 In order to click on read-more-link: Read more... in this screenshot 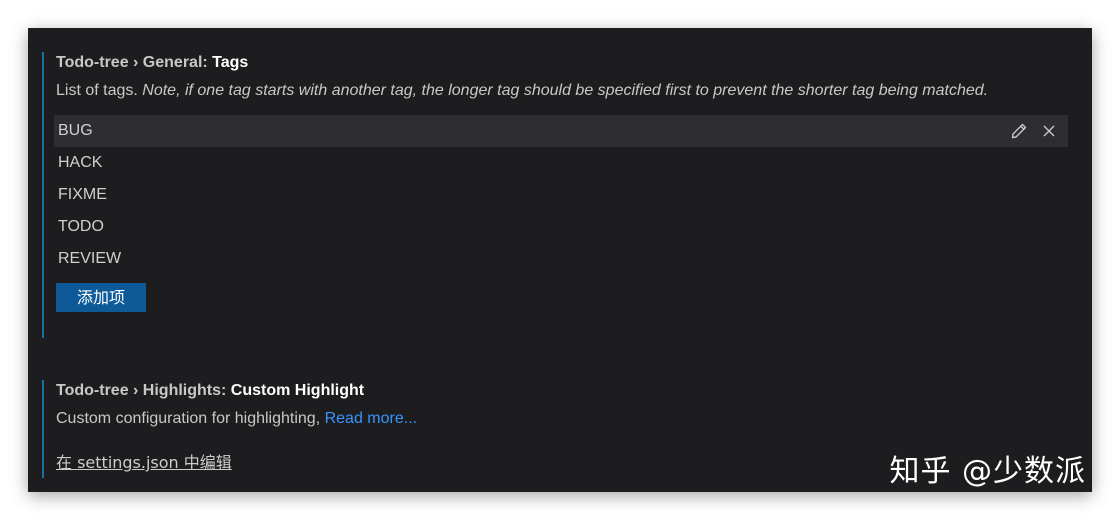, I will do `click(371, 418)`.